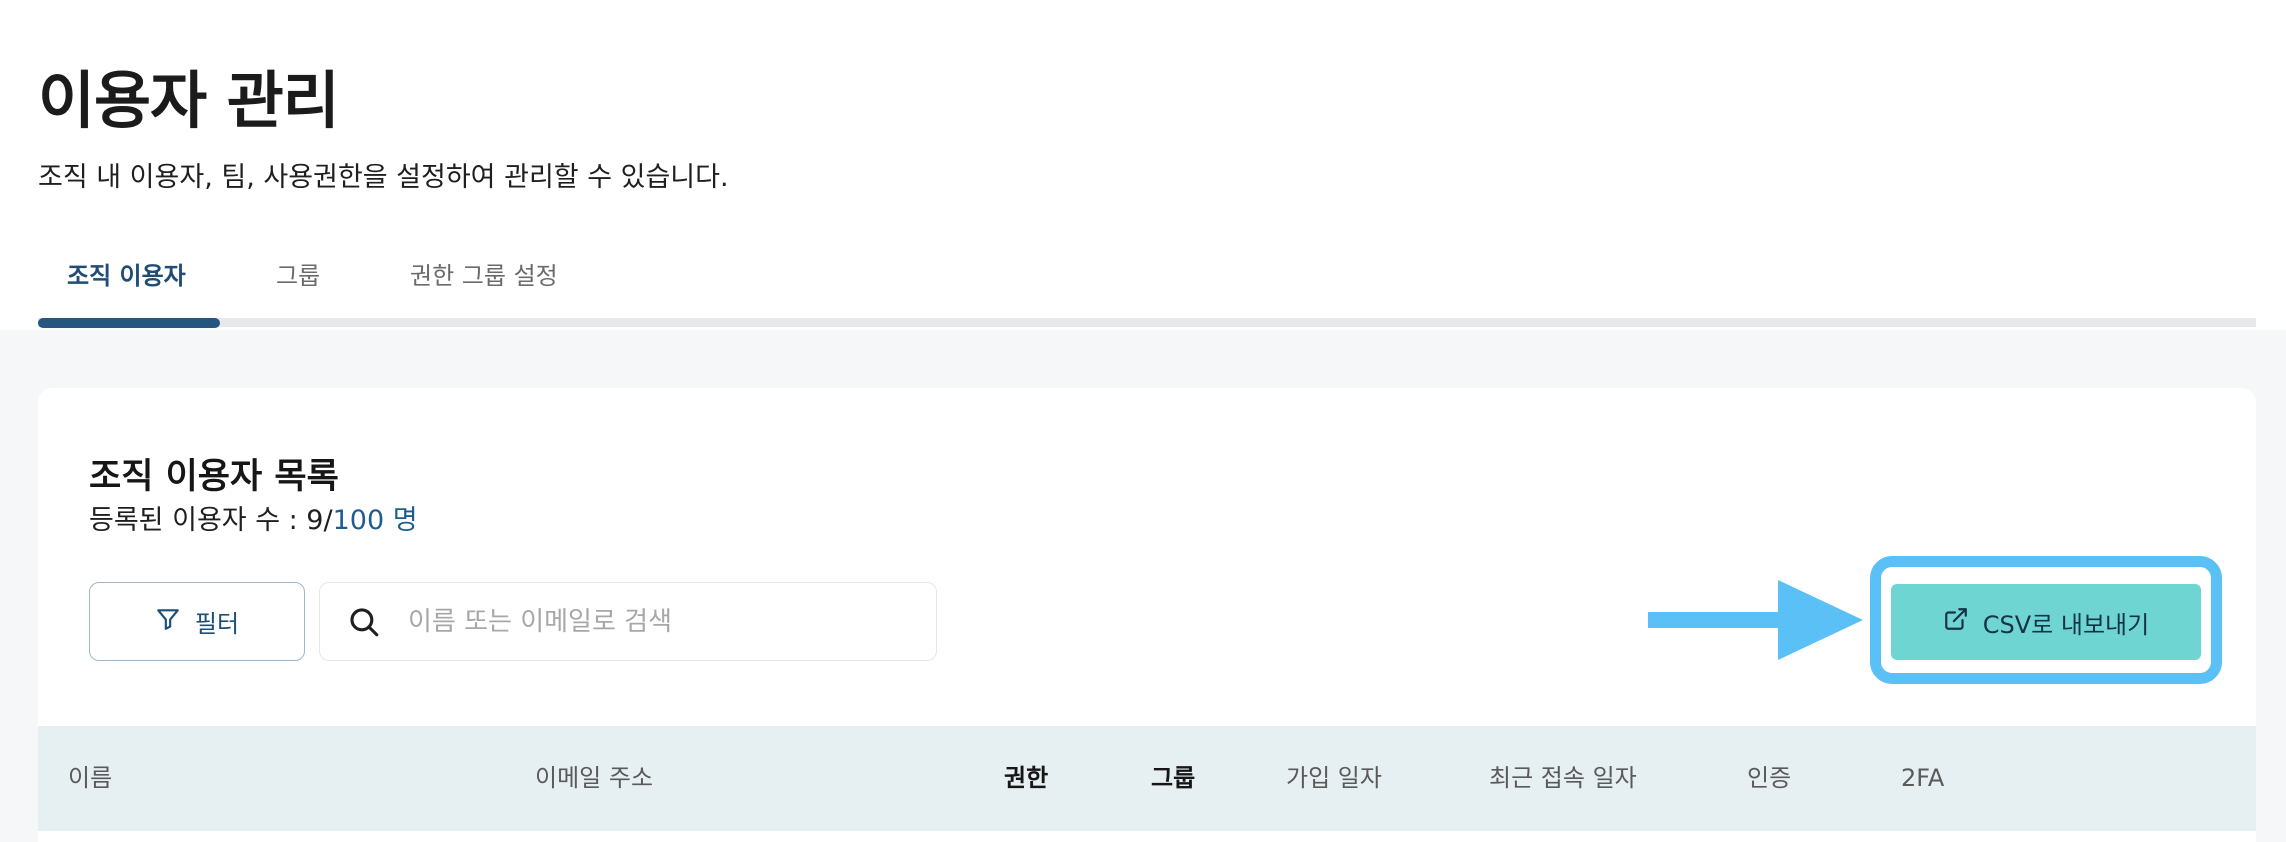  Describe the element at coordinates (126, 286) in the screenshot. I see `tab-organization-users: 조직 이용자` at that location.